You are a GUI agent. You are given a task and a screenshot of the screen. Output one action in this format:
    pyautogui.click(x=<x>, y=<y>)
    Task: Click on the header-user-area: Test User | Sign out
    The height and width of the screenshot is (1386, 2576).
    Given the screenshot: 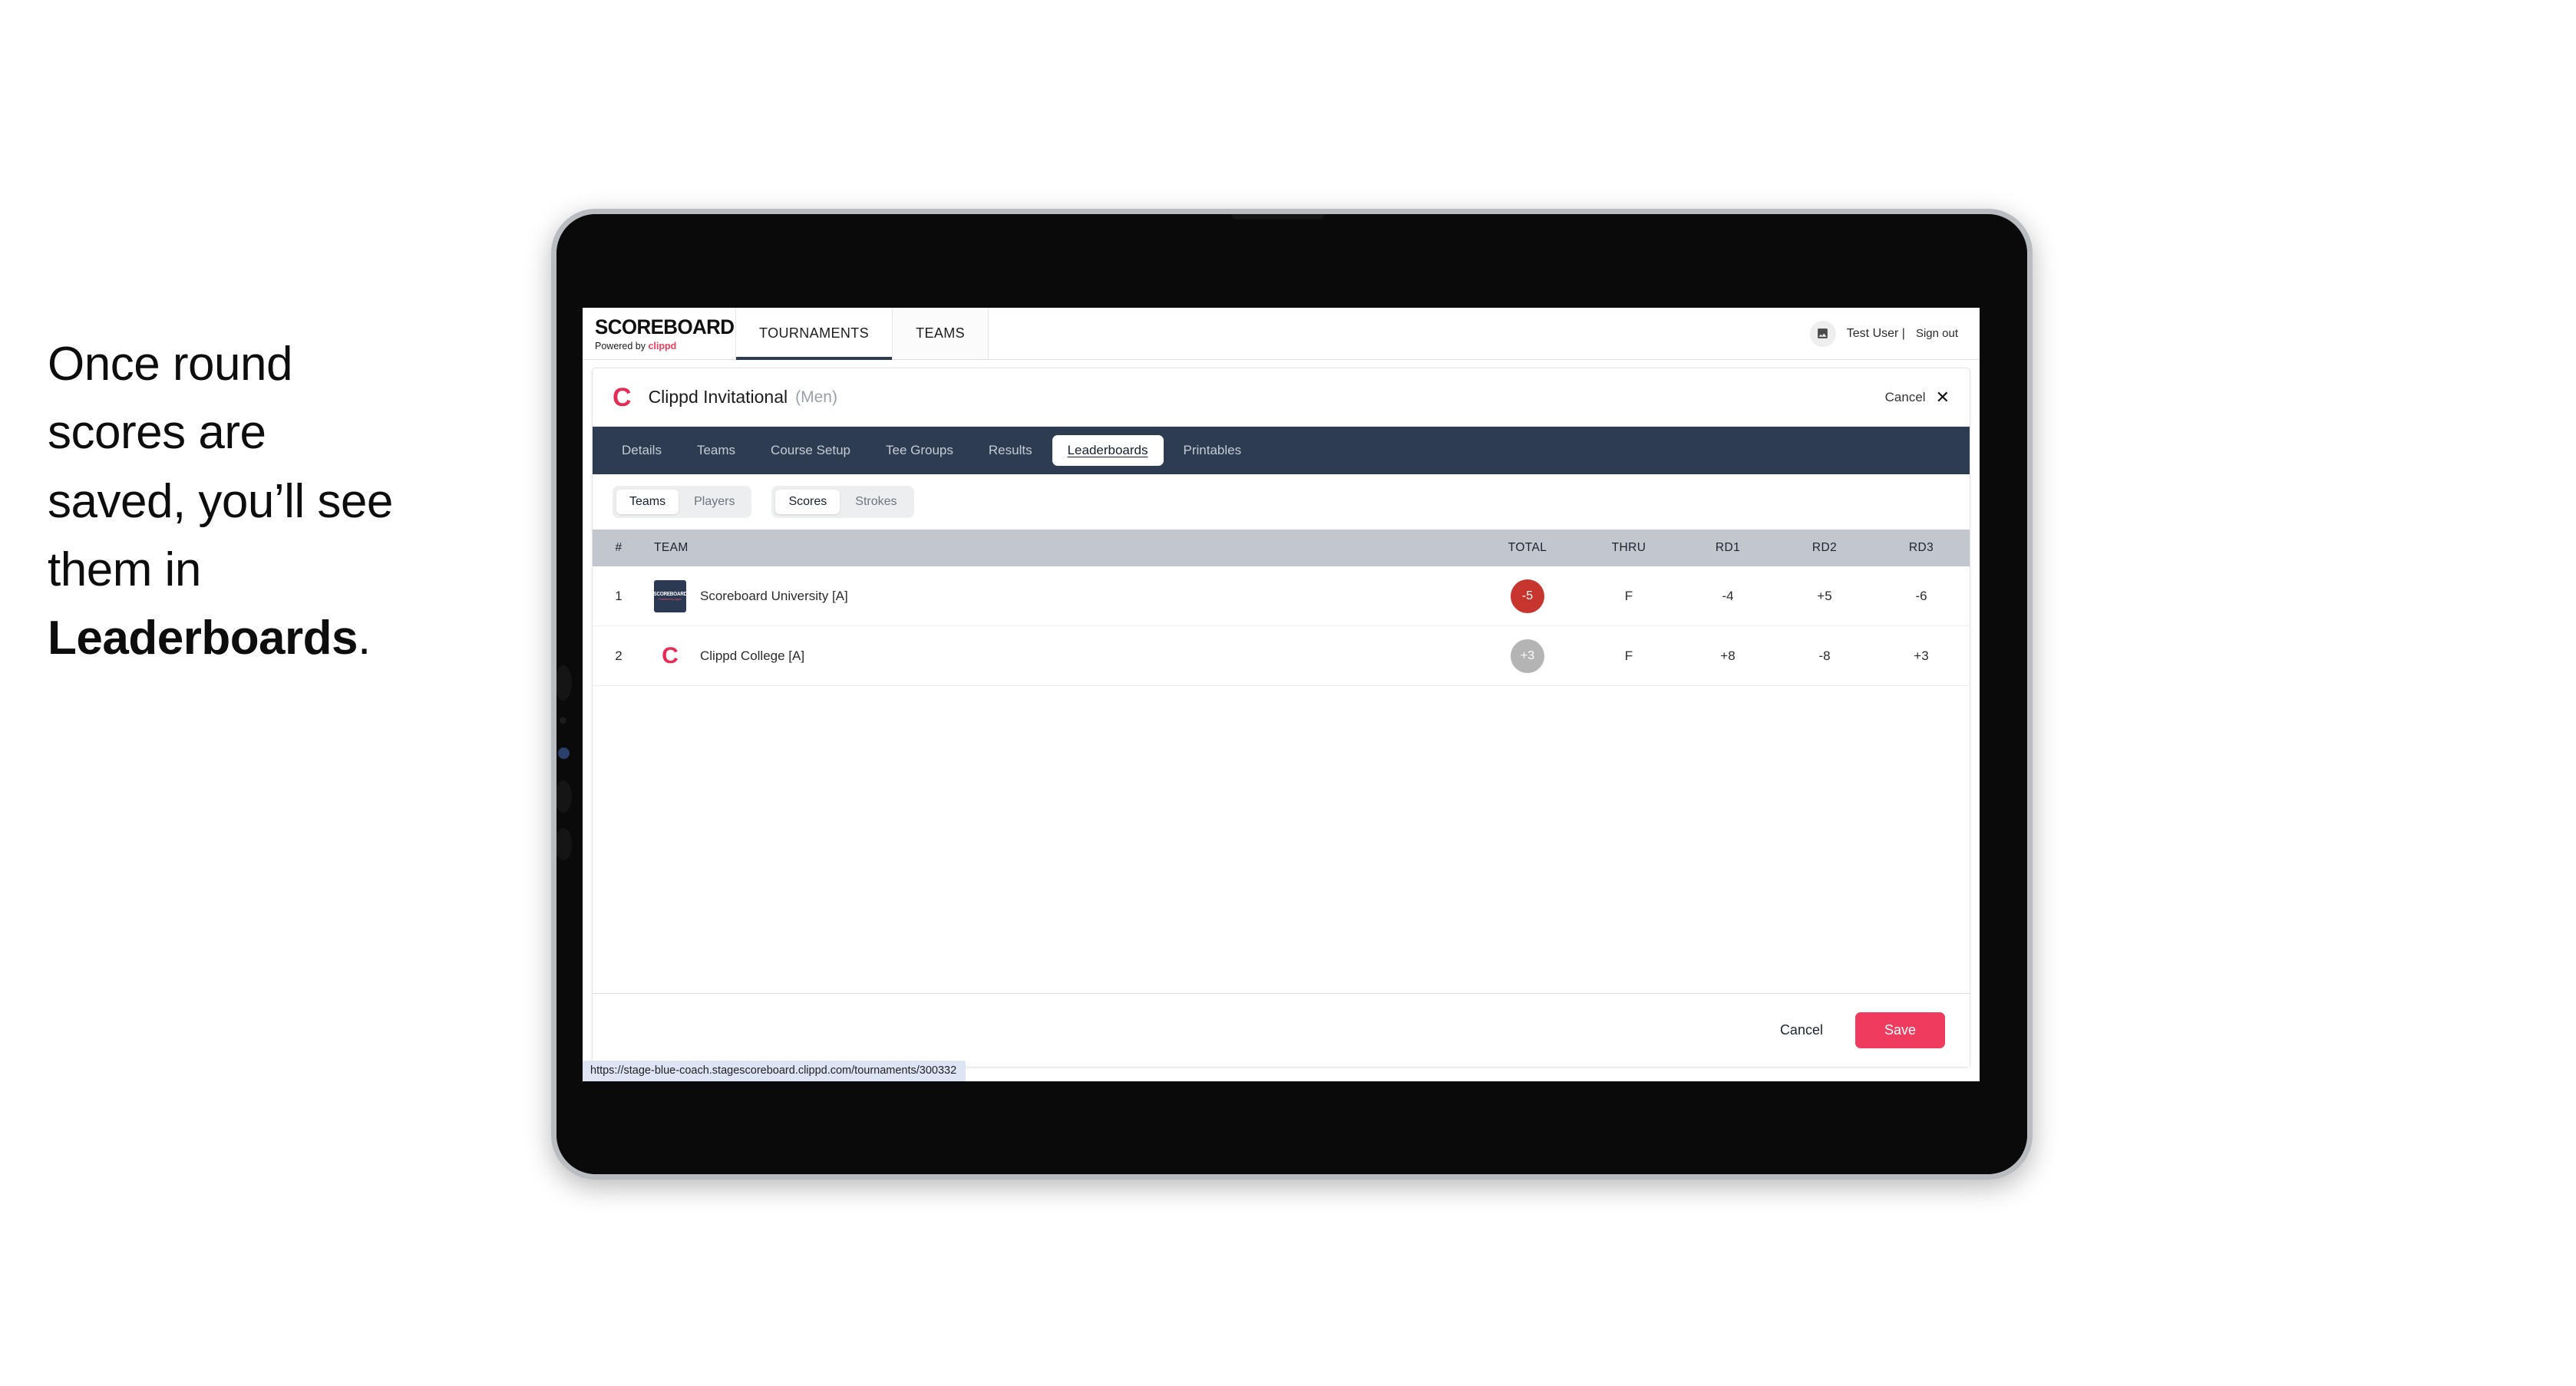 What is the action you would take?
    pyautogui.click(x=1894, y=333)
    